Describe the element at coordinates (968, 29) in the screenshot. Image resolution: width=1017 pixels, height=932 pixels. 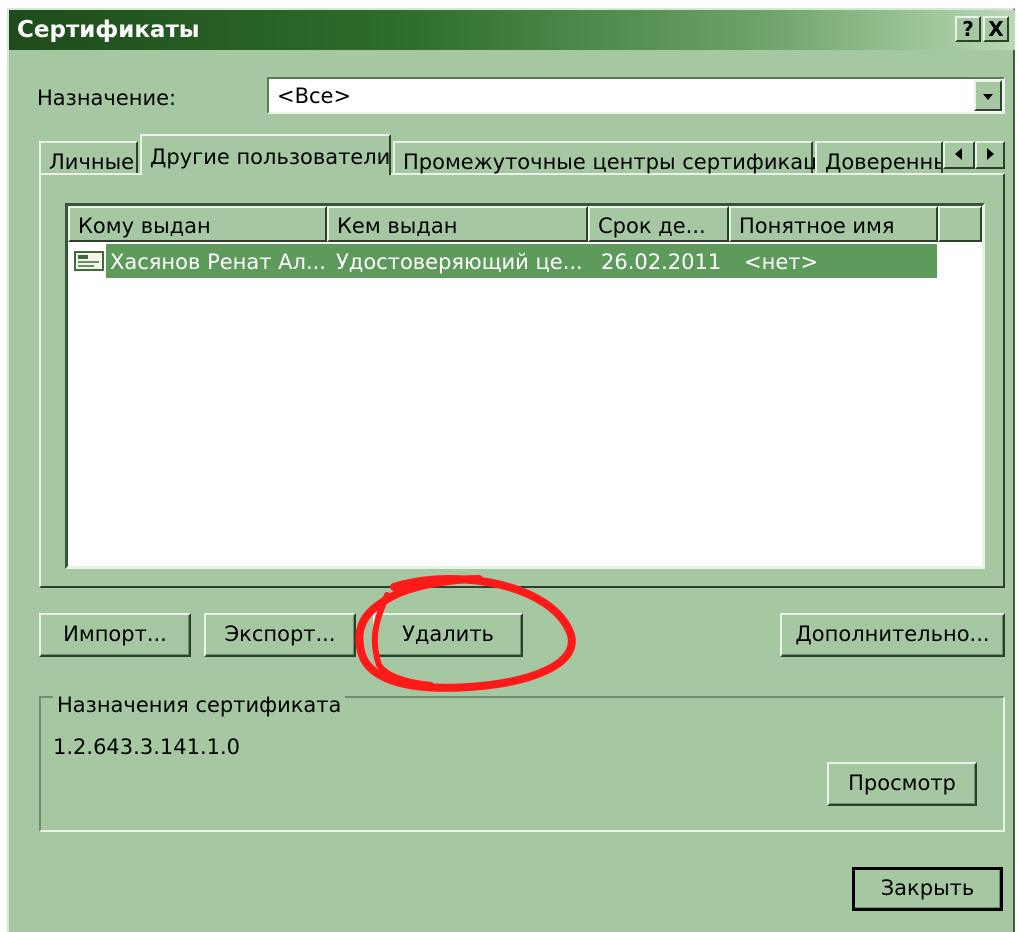
I see `help-button: ?` at that location.